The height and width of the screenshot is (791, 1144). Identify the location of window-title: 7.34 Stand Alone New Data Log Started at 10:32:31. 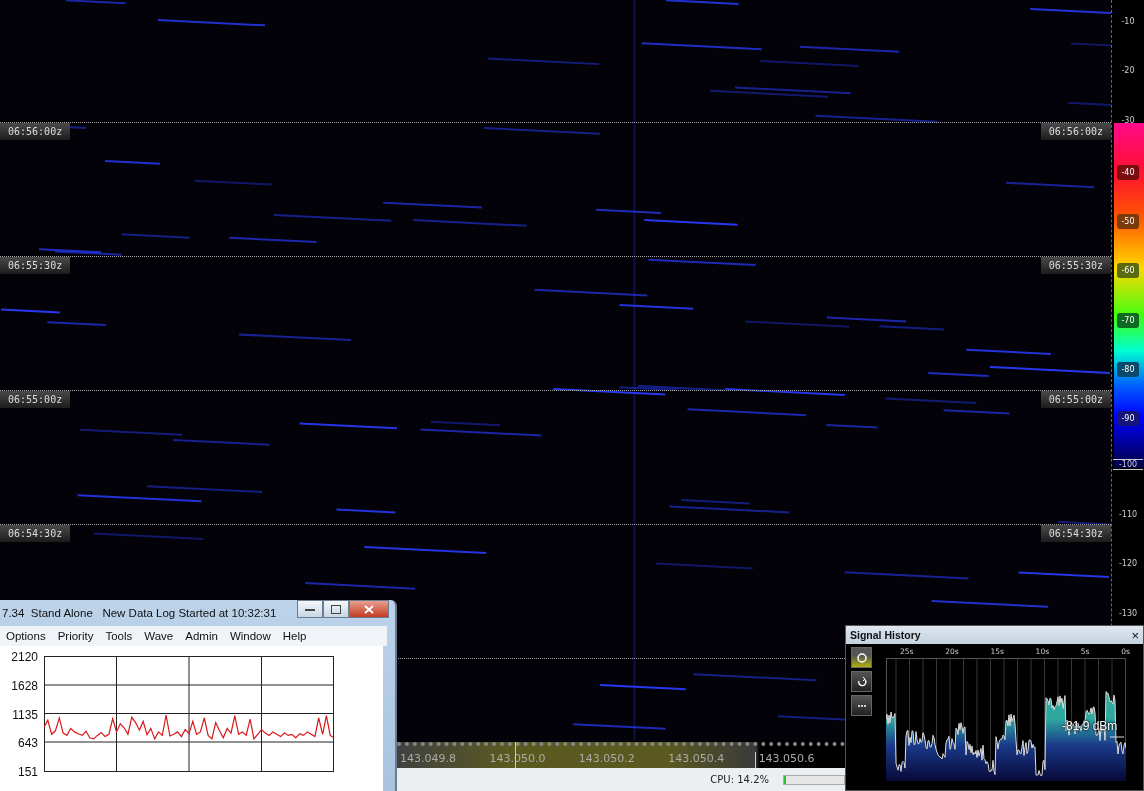
(139, 613).